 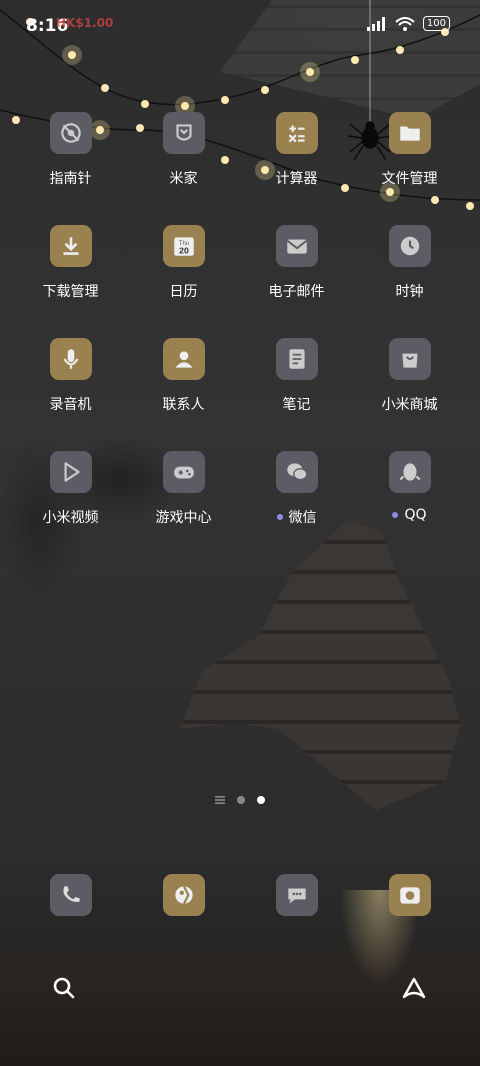 I want to click on app-microphone: 录音机, so click(x=70, y=379).